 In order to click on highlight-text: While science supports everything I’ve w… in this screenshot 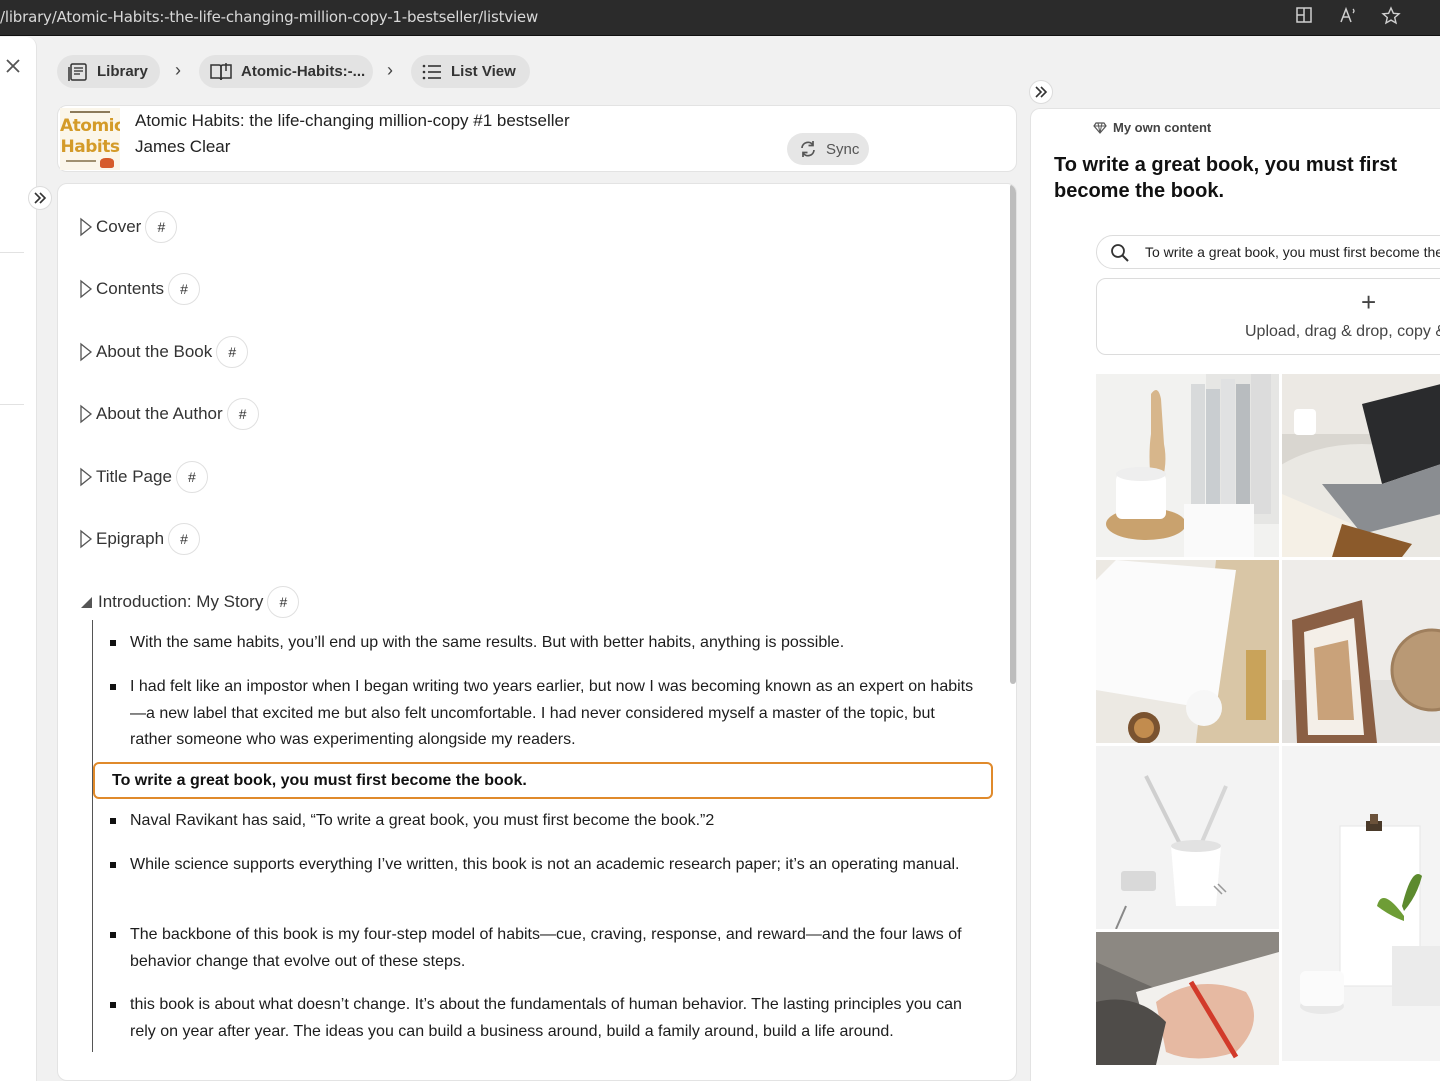, I will do `click(545, 864)`.